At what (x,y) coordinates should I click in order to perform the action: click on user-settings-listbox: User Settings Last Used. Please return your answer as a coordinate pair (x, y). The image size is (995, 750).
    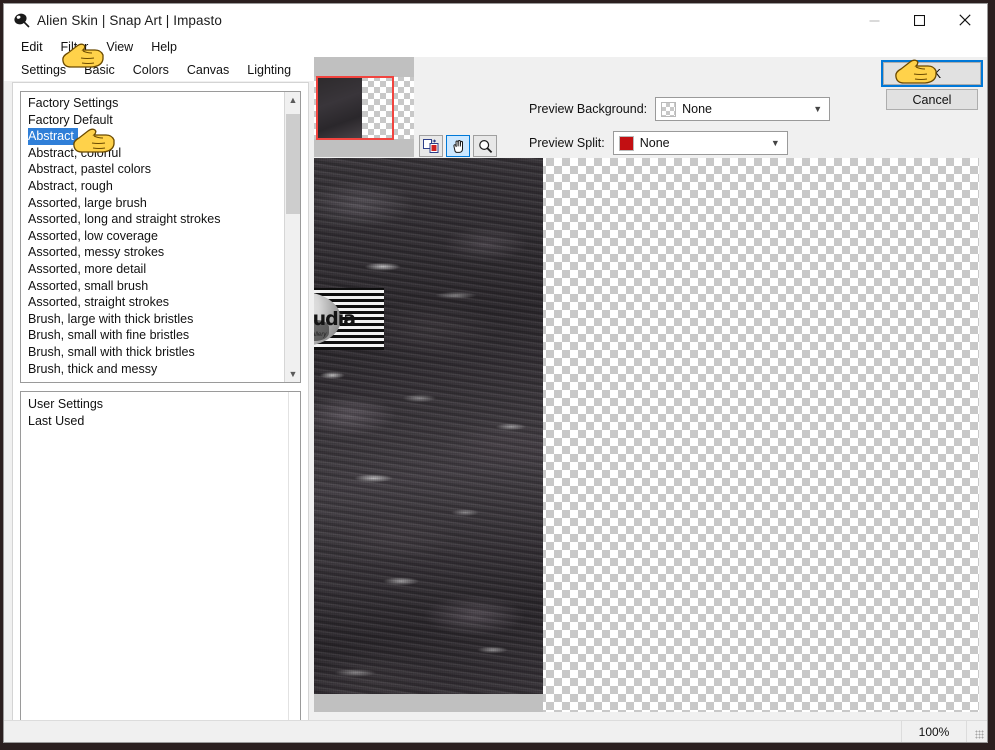
    Looking at the image, I should click on (160, 566).